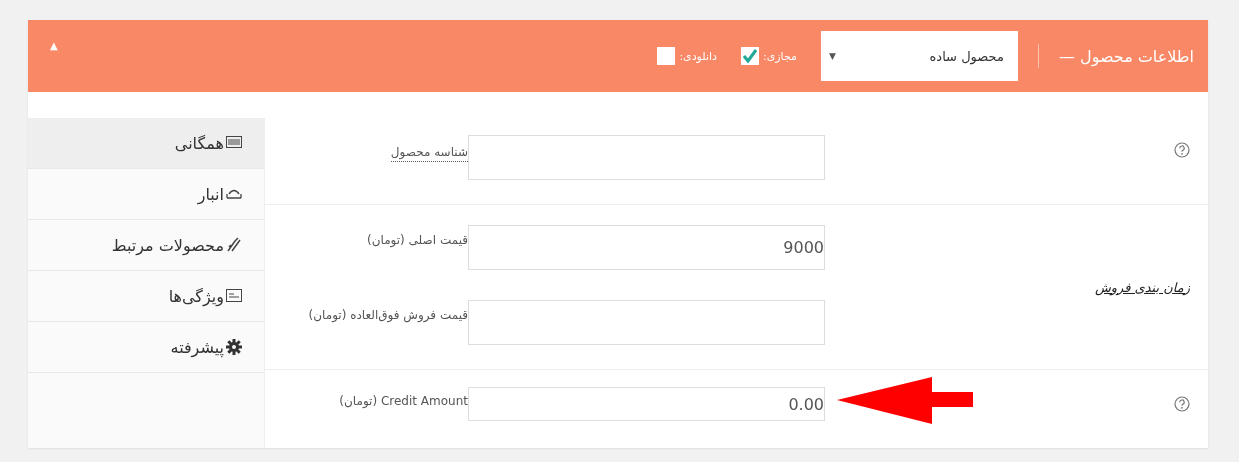 This screenshot has height=462, width=1239. What do you see at coordinates (403, 400) in the screenshot?
I see `field-label: Credit Amount (تومان)` at bounding box center [403, 400].